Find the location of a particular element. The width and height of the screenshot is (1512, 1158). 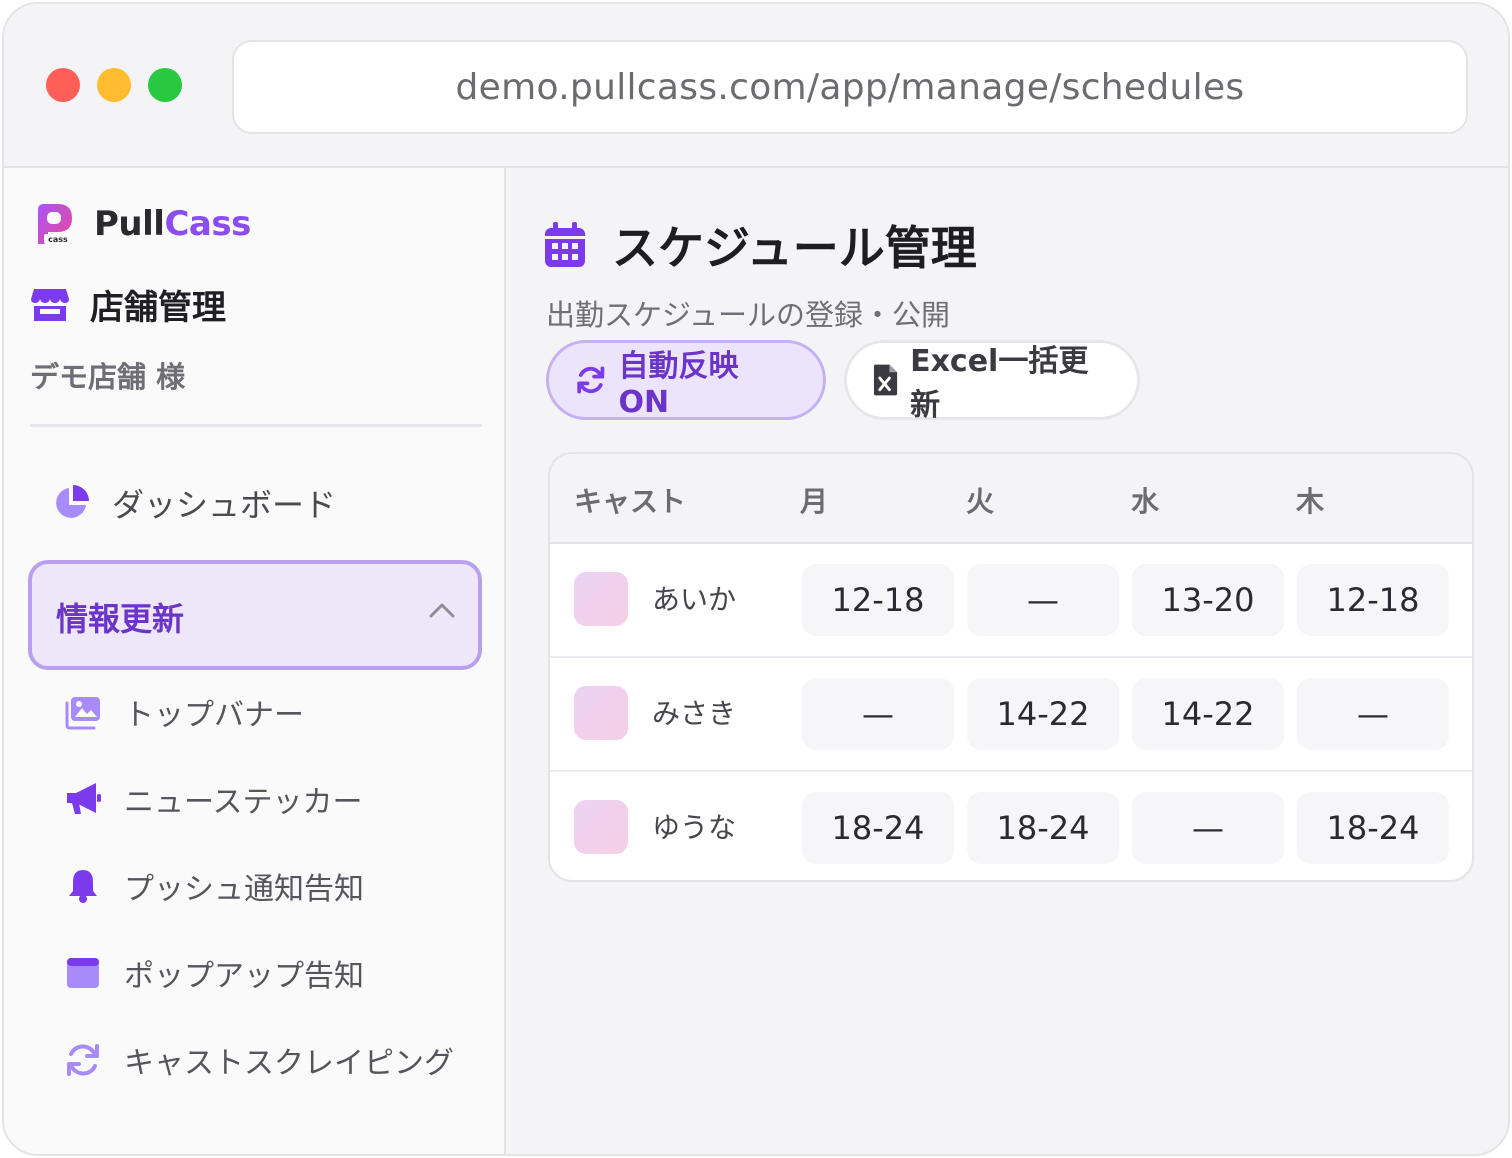

column-header-mon: 月 is located at coordinates (814, 501).